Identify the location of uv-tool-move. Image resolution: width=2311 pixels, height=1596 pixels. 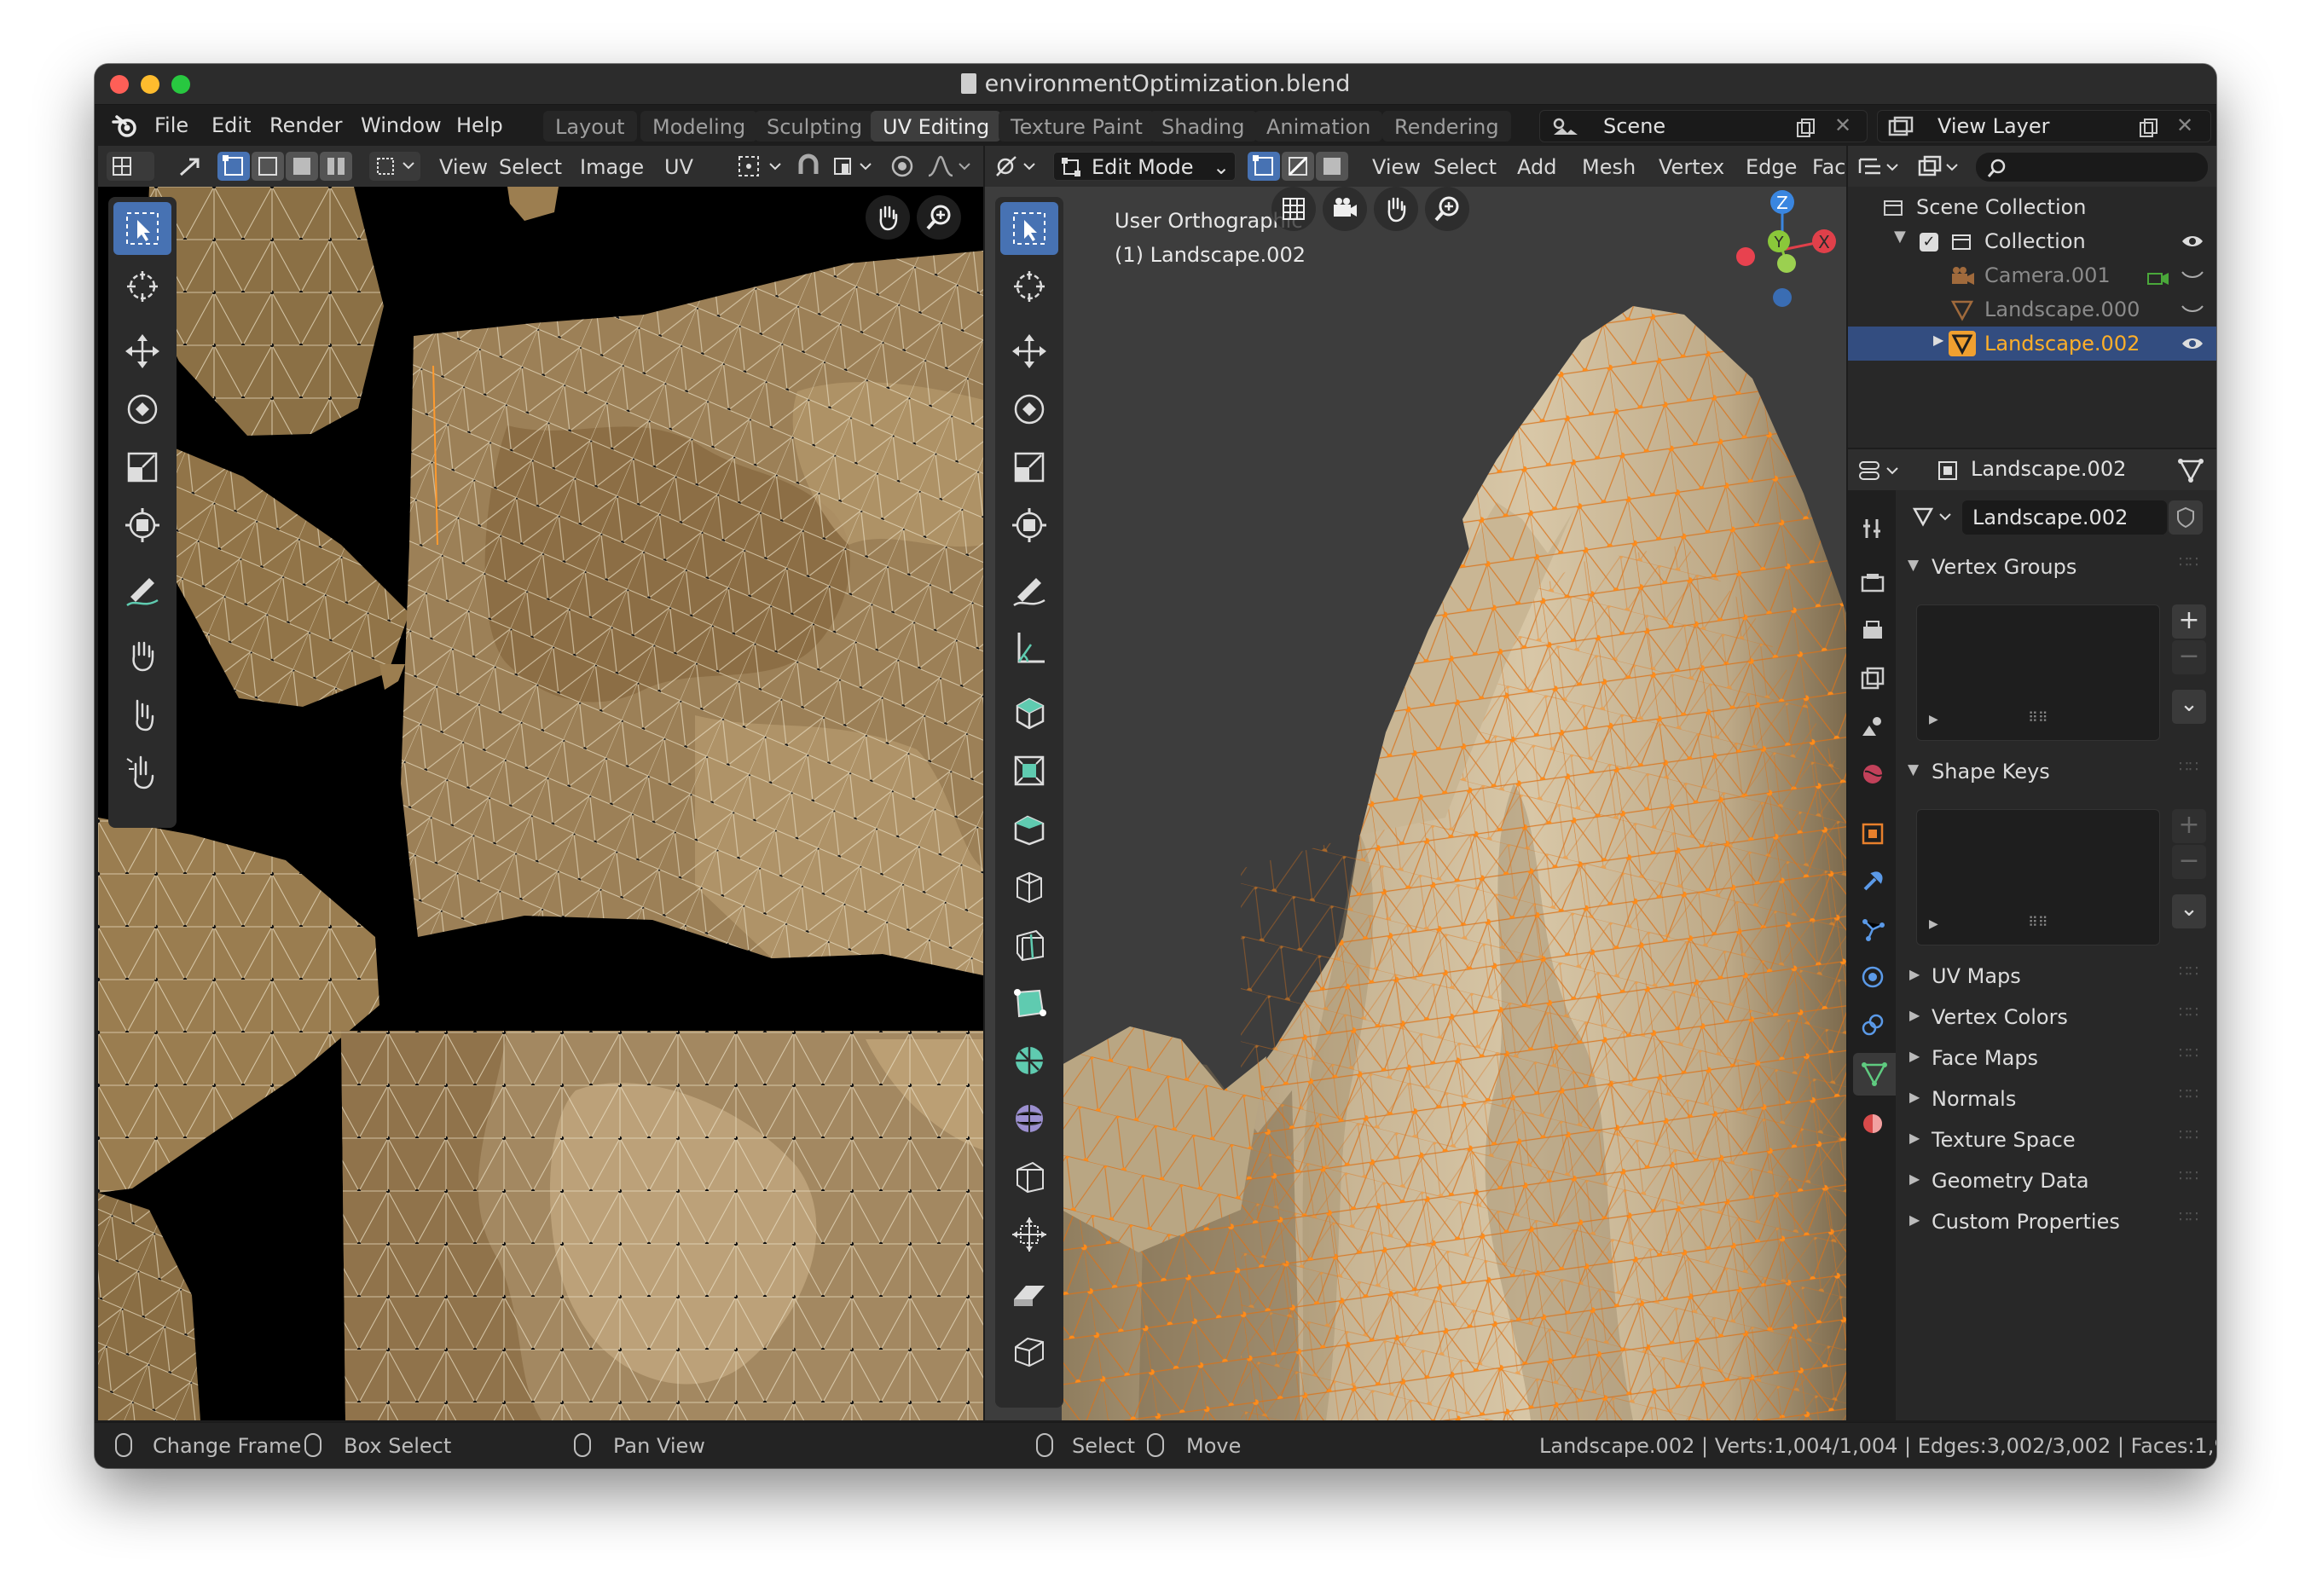
(142, 351).